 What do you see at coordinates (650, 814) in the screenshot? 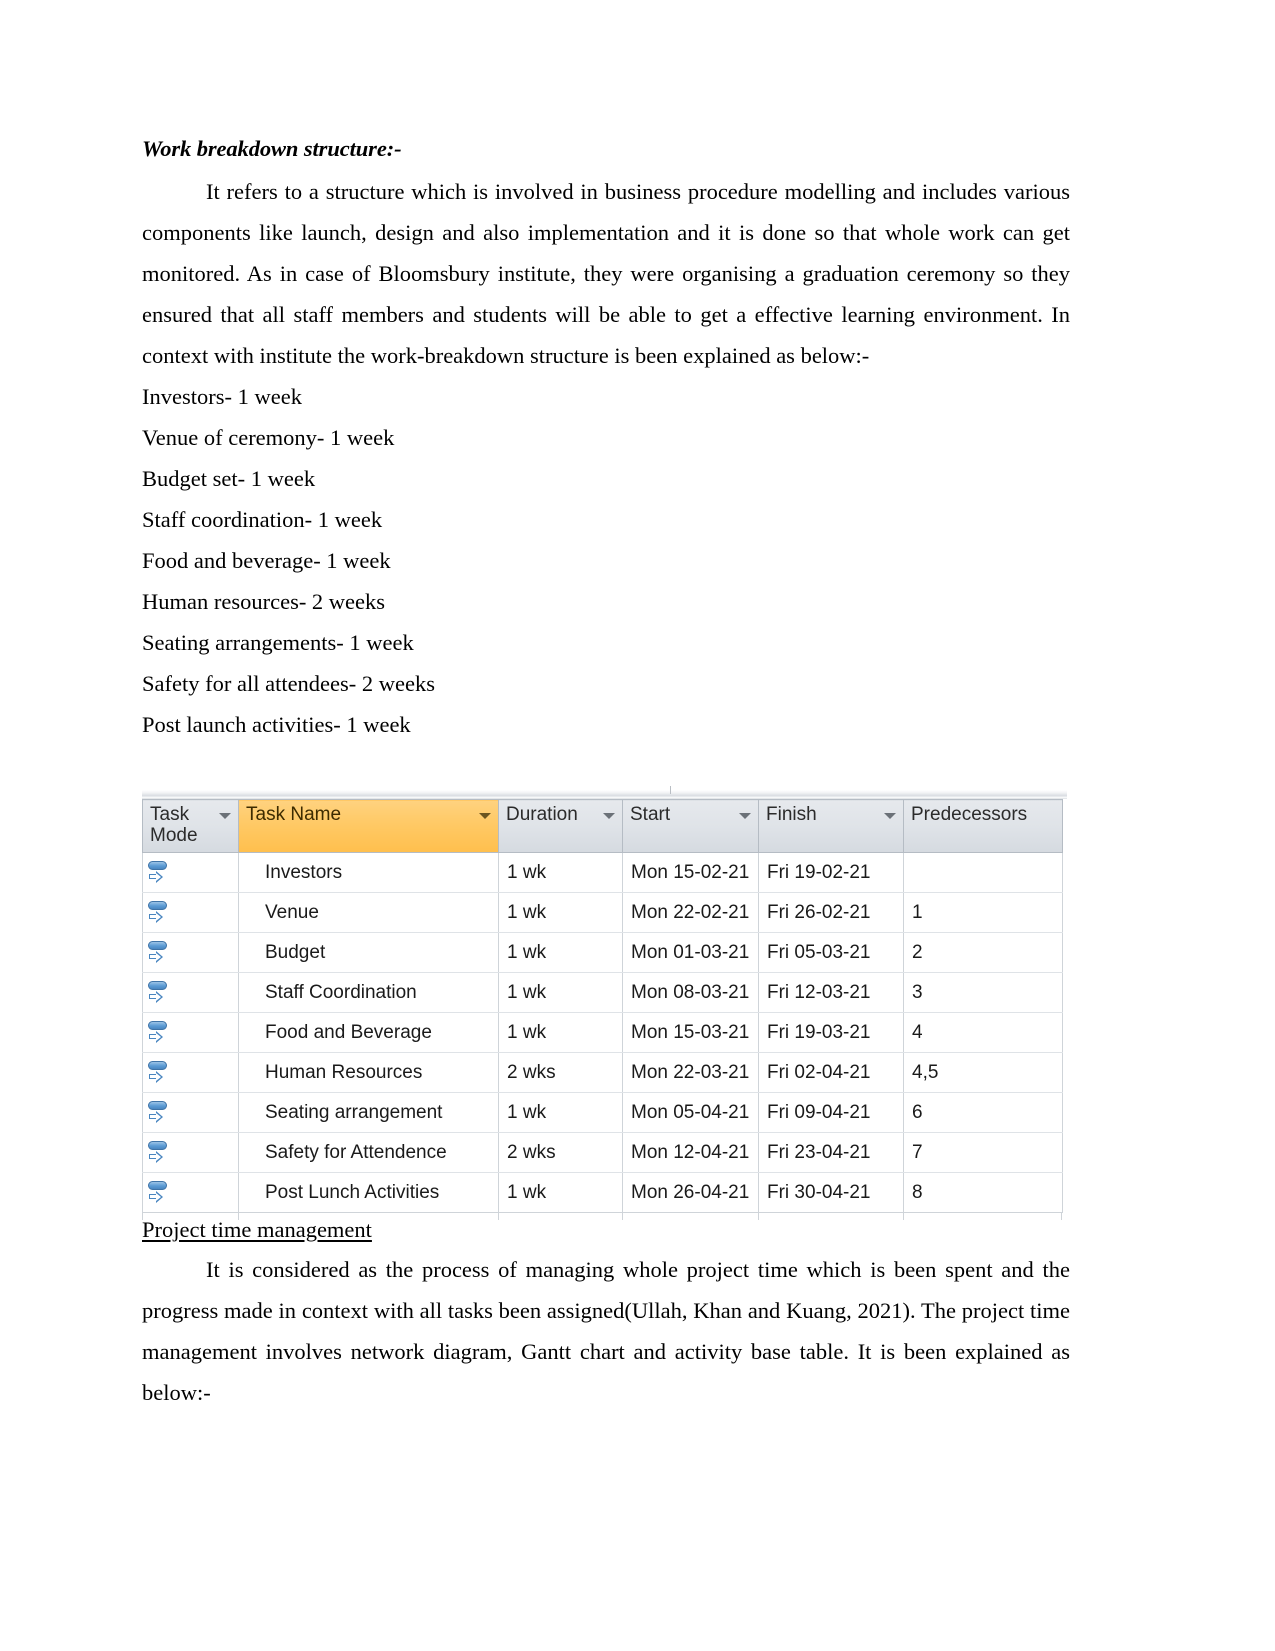
I see `column-header-label: Start` at bounding box center [650, 814].